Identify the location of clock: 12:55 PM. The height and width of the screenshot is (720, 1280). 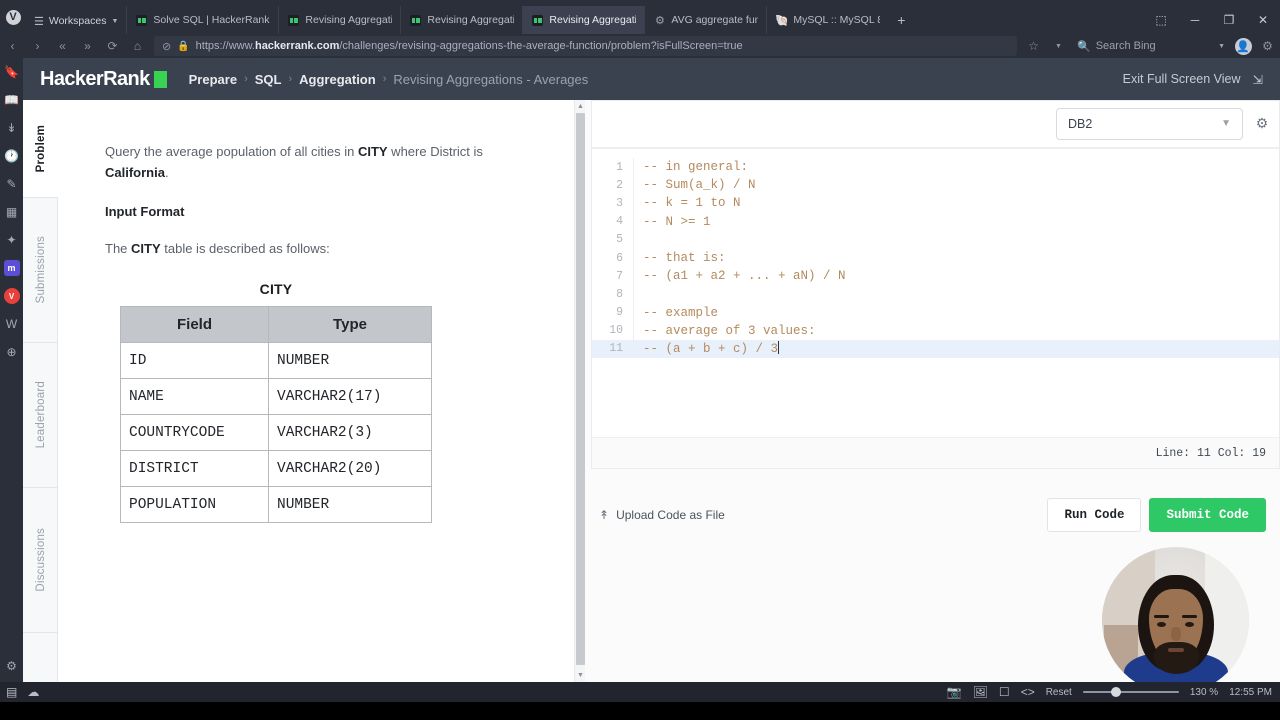
(1250, 692).